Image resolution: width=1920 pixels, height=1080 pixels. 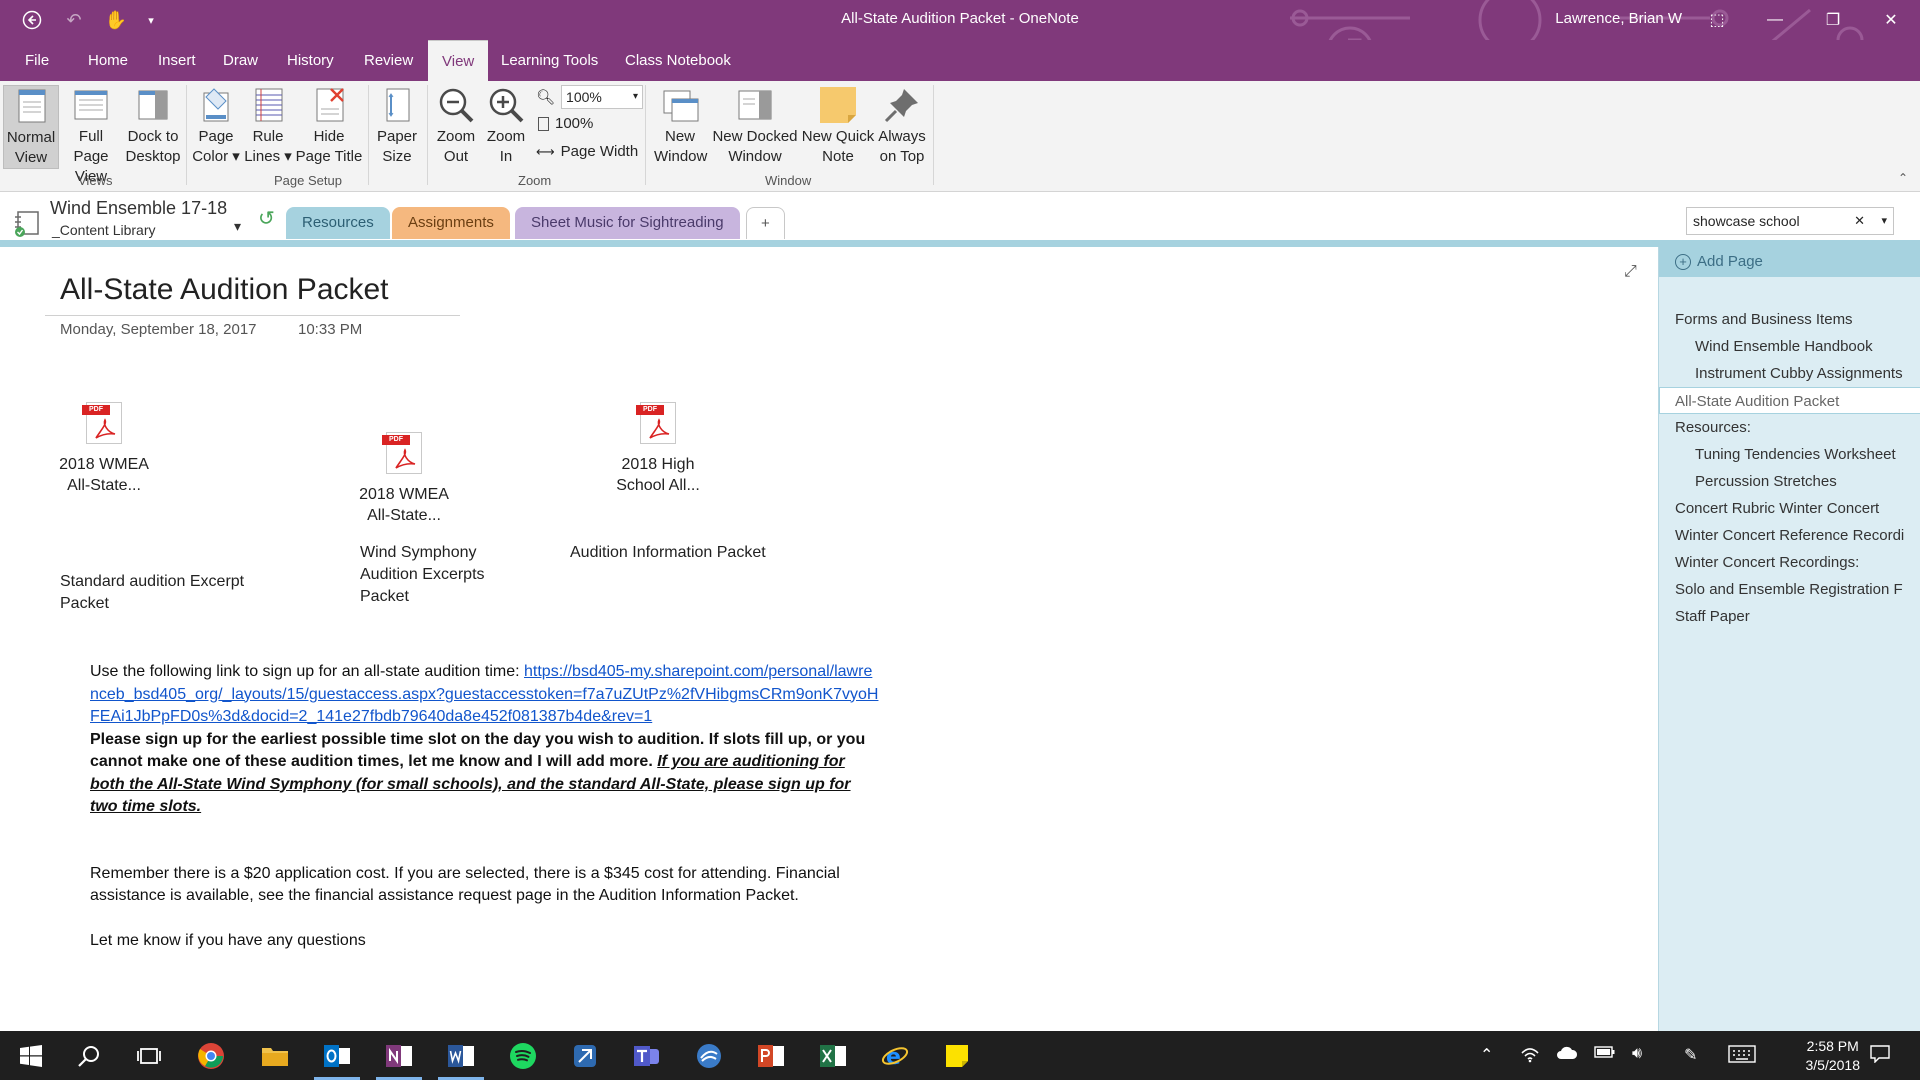 I want to click on tab-review: Review, so click(x=388, y=60).